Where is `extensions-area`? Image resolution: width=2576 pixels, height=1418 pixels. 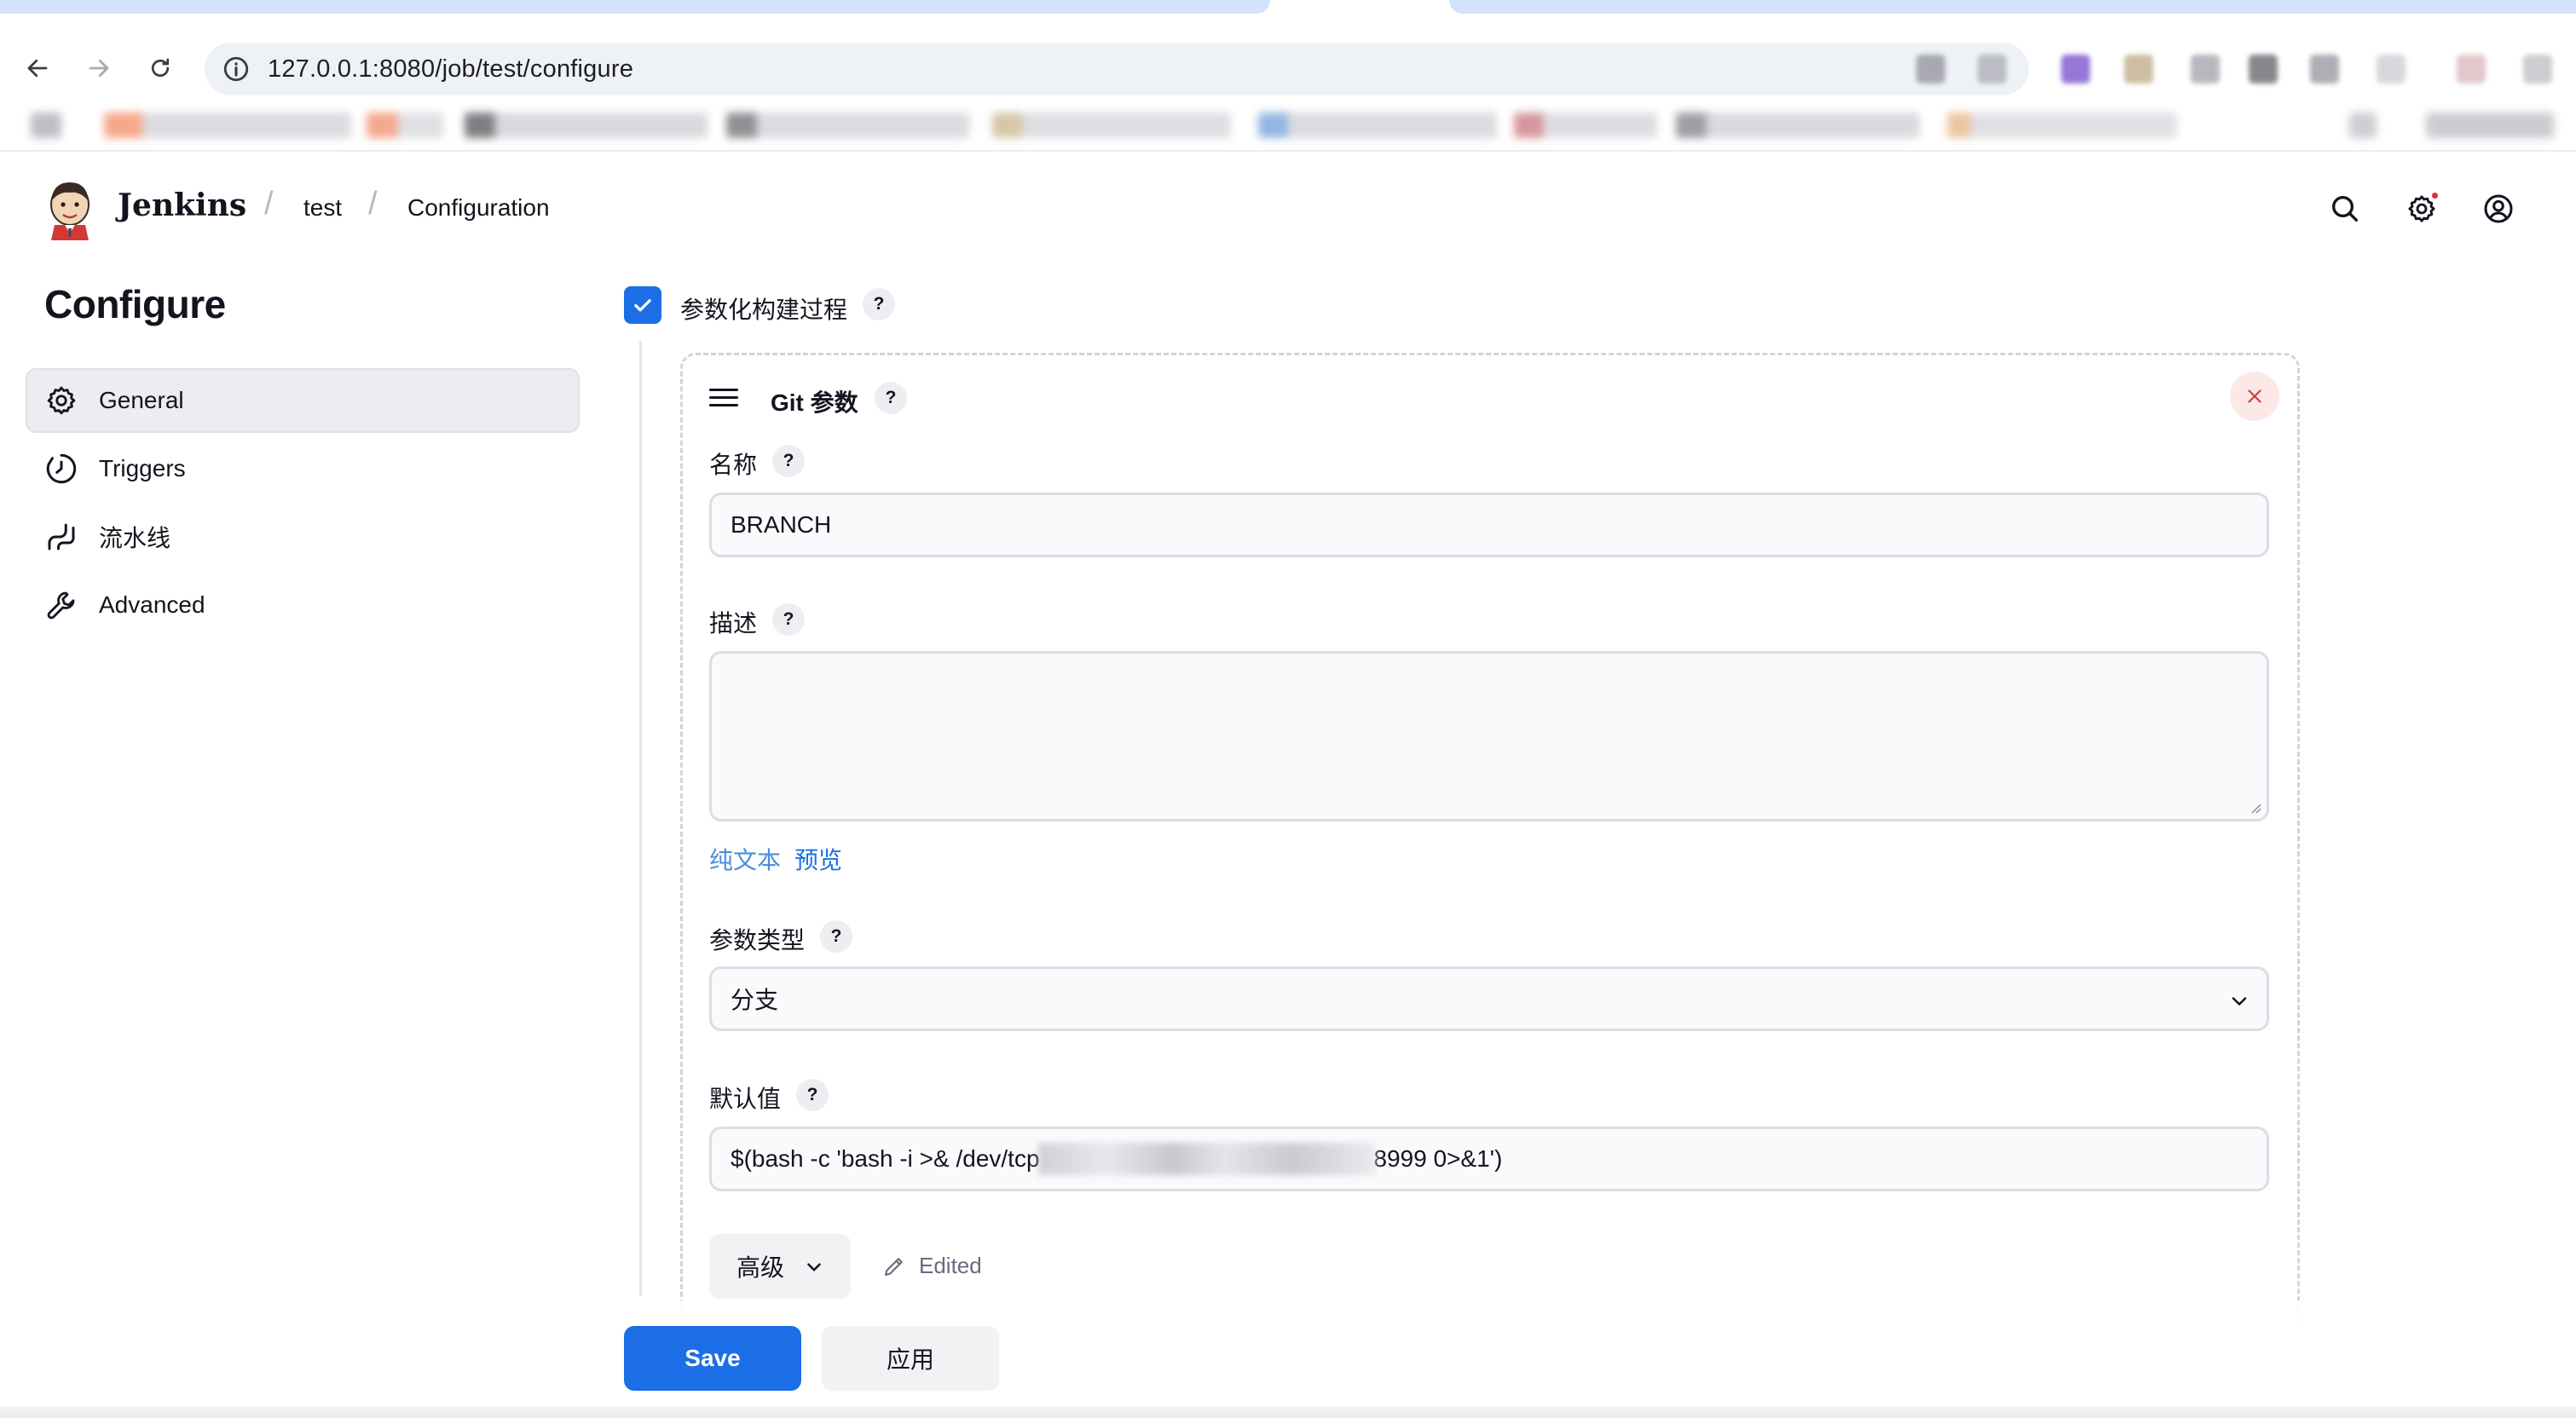
extensions-area is located at coordinates (2237, 71).